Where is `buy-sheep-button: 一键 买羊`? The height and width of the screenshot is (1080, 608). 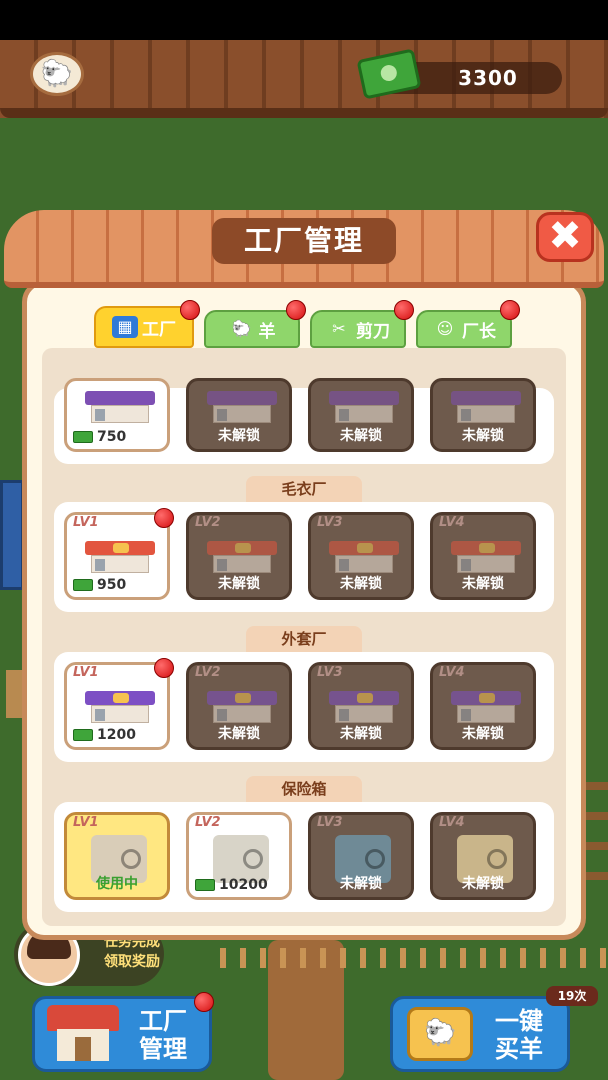
buy-sheep-button: 一键 买羊 is located at coordinates (480, 1034).